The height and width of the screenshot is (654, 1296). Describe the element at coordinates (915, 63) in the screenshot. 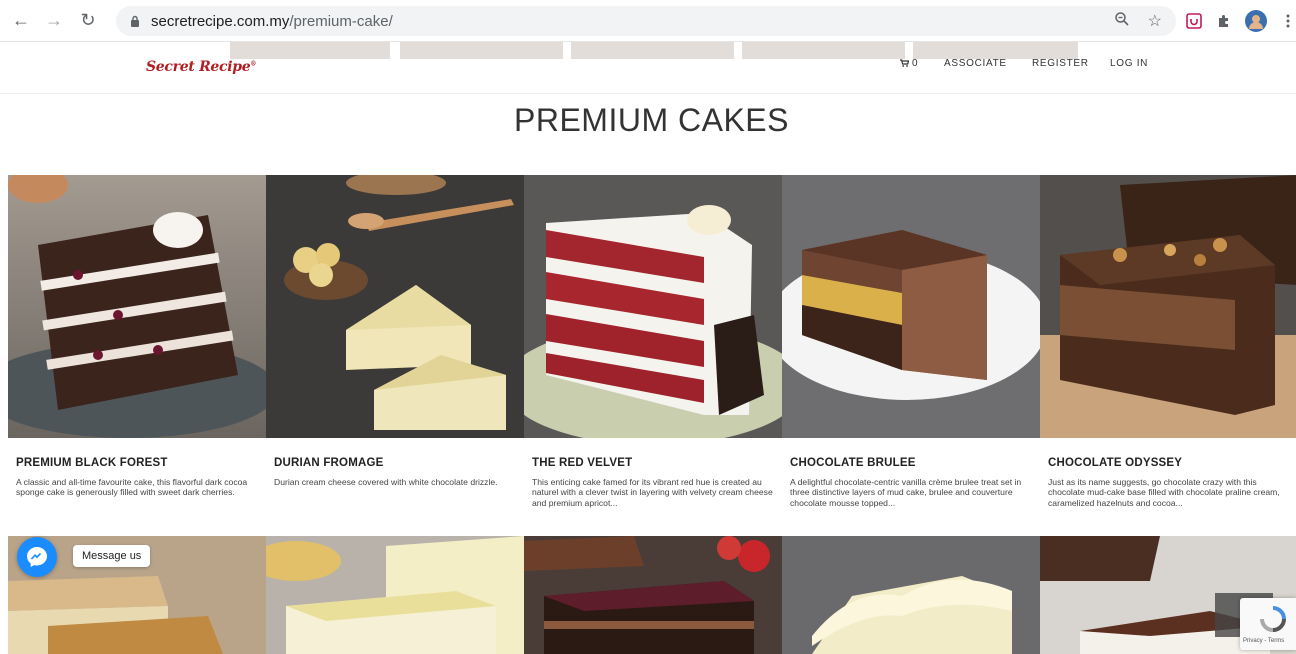

I see `cart-count: 0` at that location.